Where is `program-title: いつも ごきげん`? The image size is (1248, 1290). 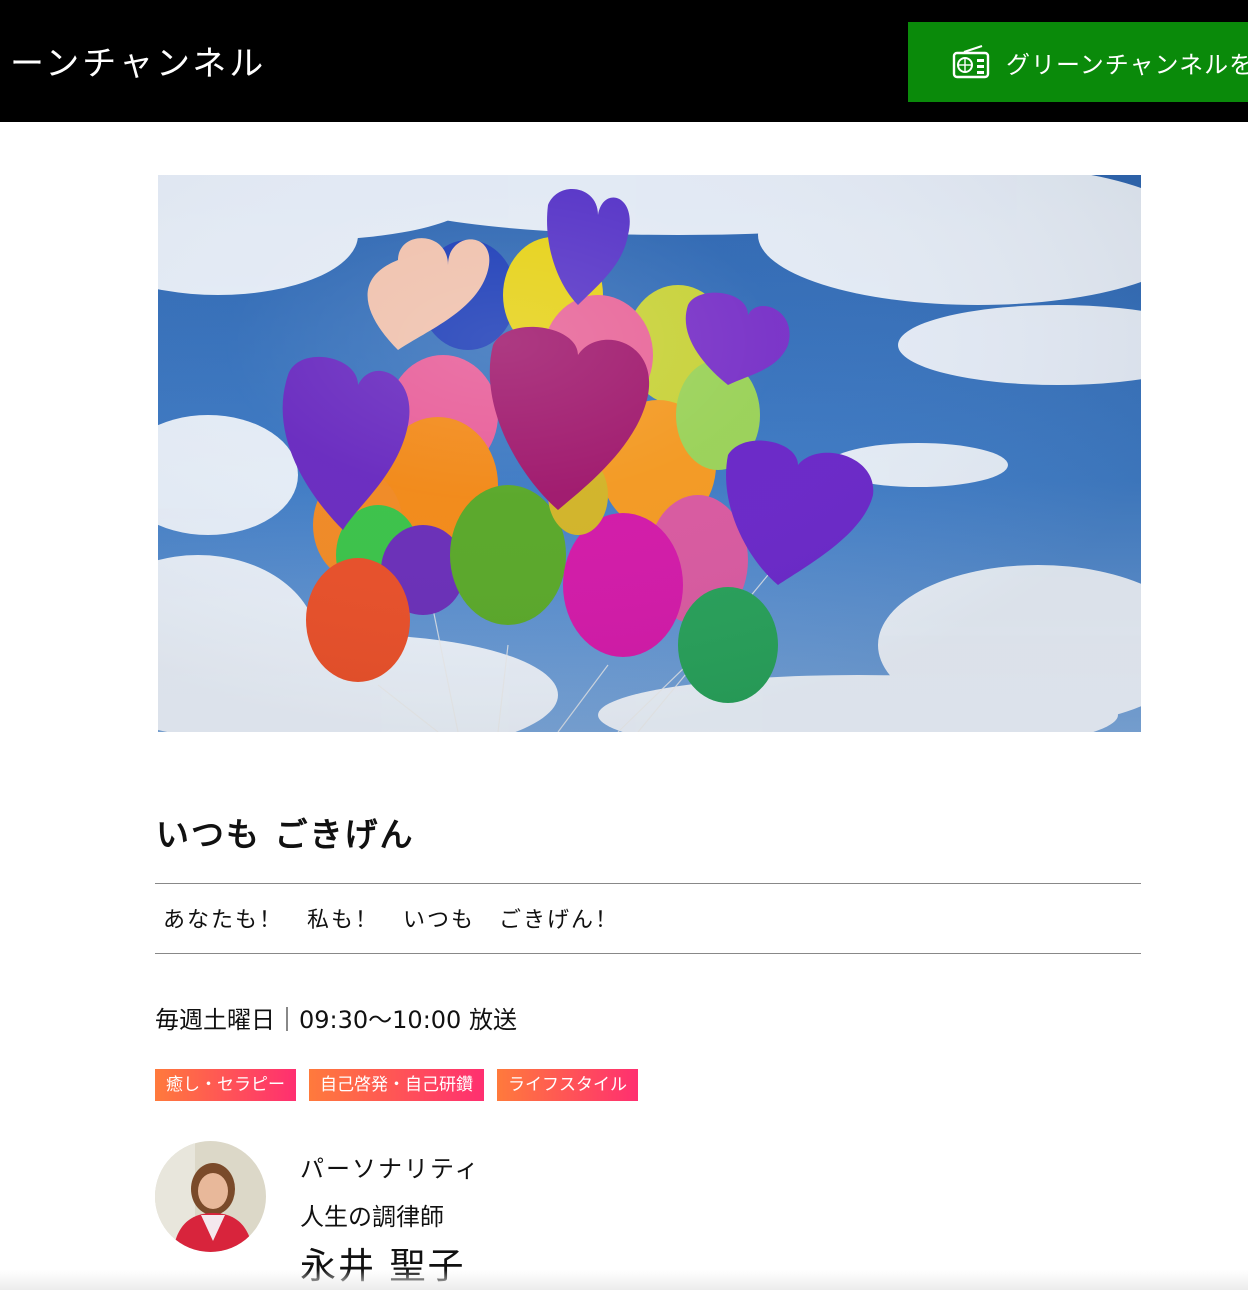 program-title: いつも ごきげん is located at coordinates (285, 834).